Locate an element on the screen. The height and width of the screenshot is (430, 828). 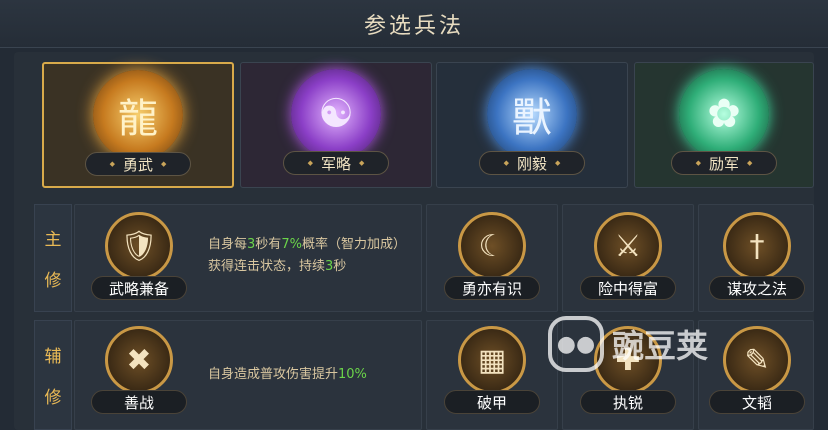
skill-name: 险中得富 is located at coordinates (628, 288).